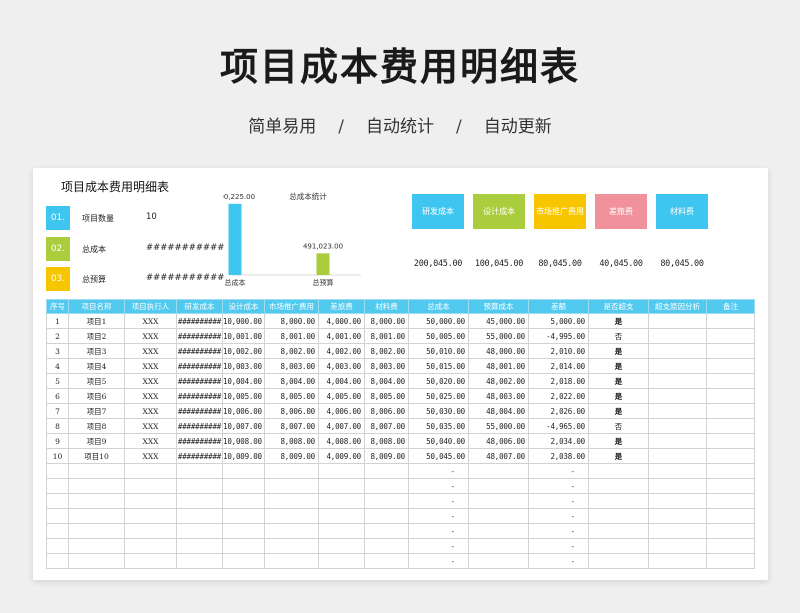 The width and height of the screenshot is (800, 613). I want to click on table-cell: 2, so click(57, 336).